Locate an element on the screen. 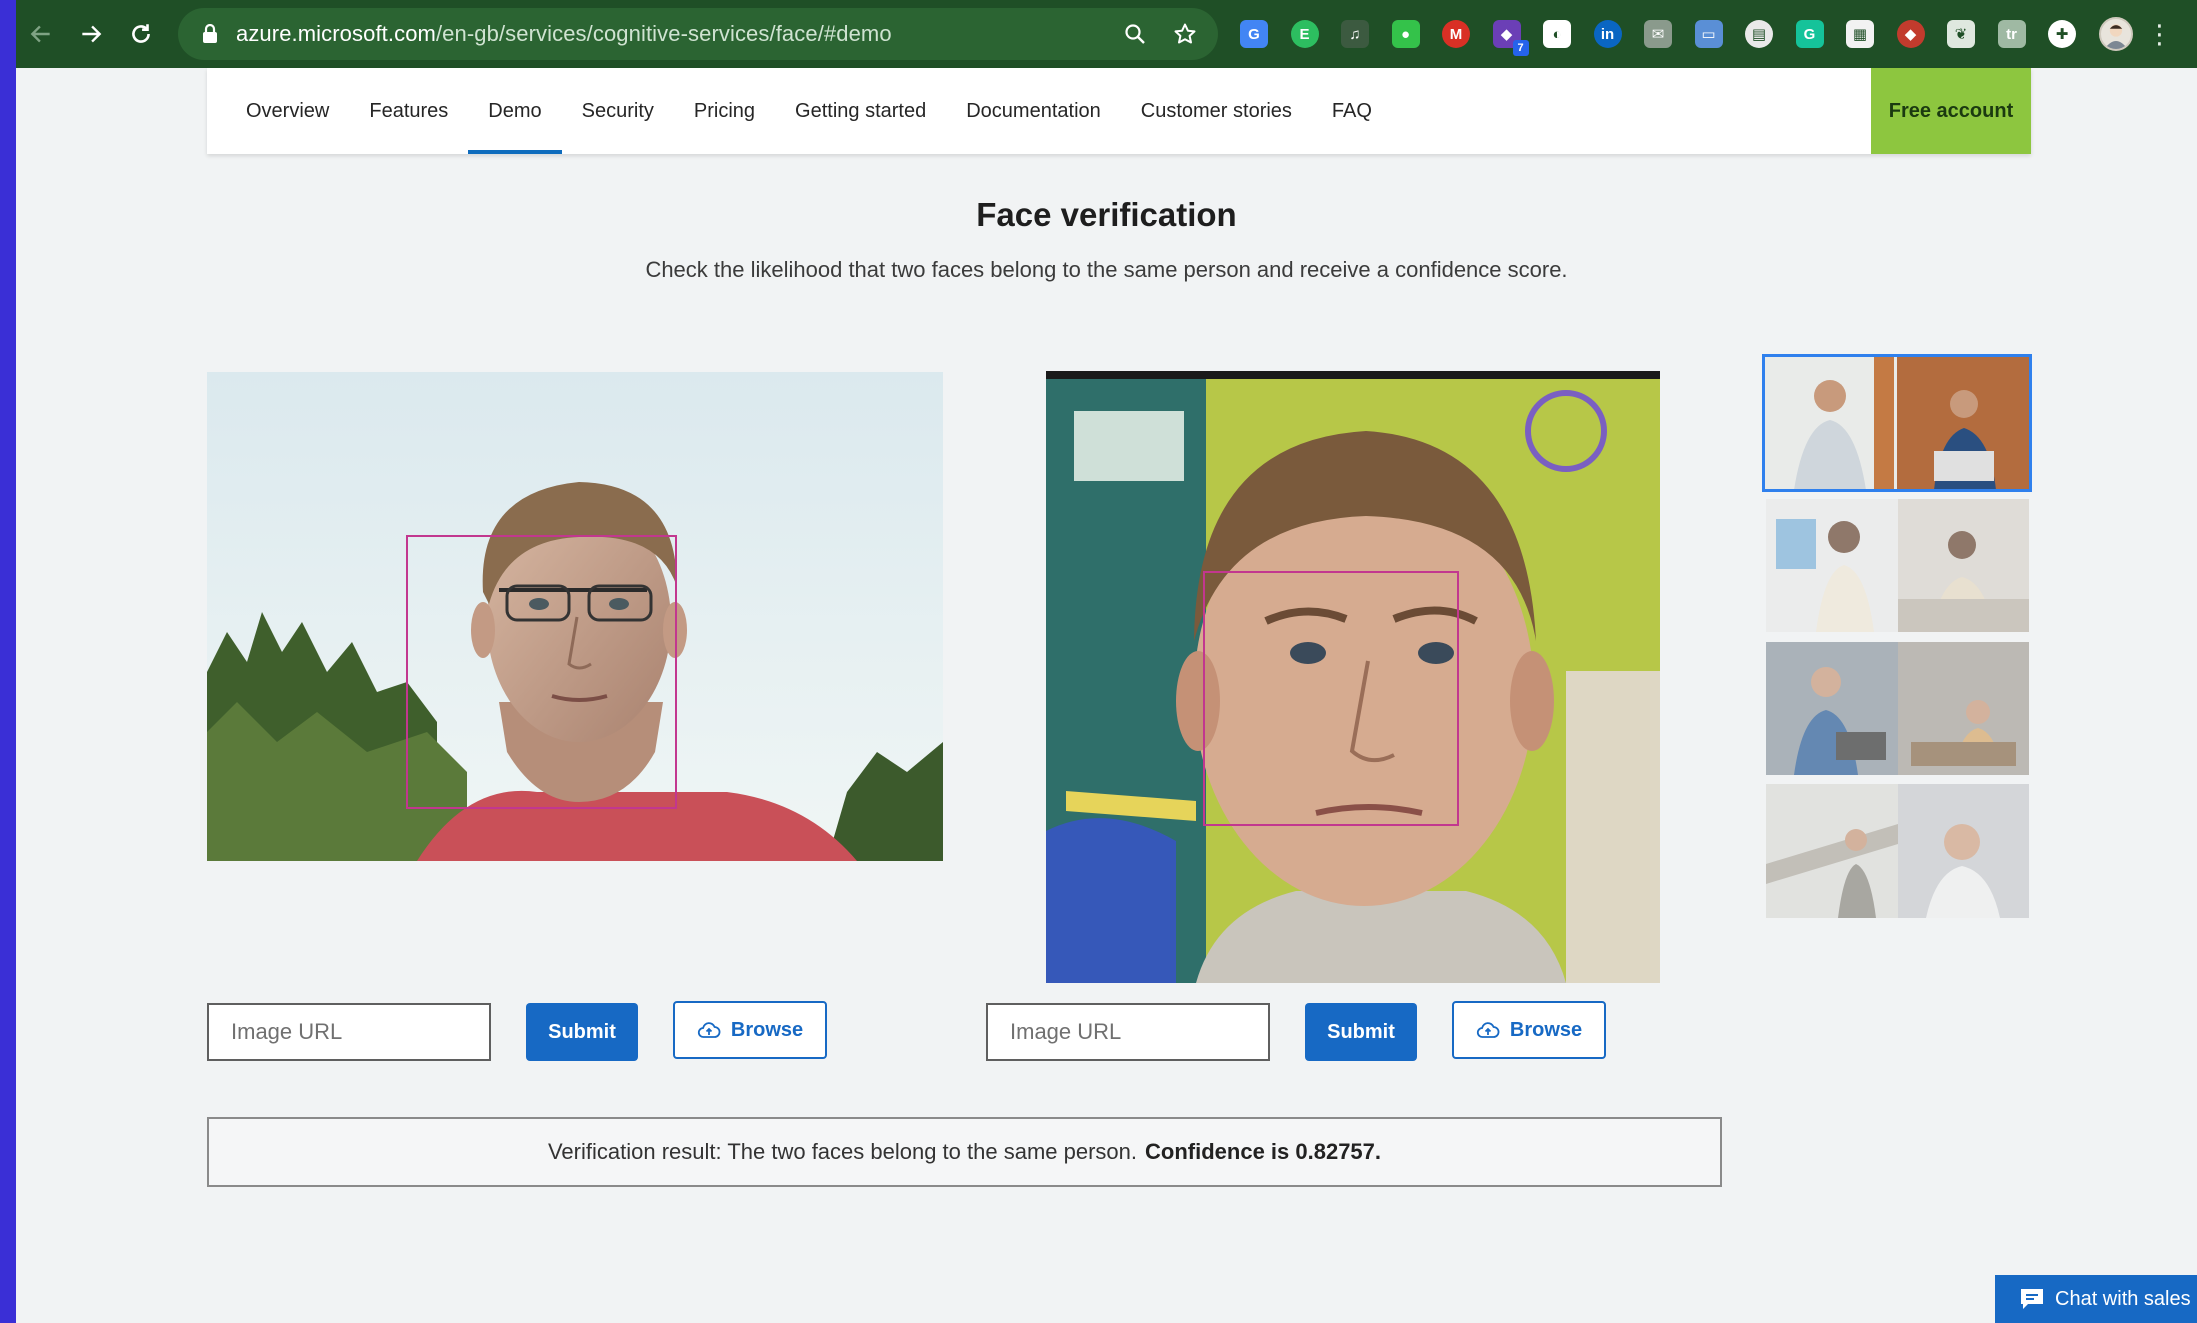 The width and height of the screenshot is (2197, 1323). evernote-icon: E is located at coordinates (1304, 34).